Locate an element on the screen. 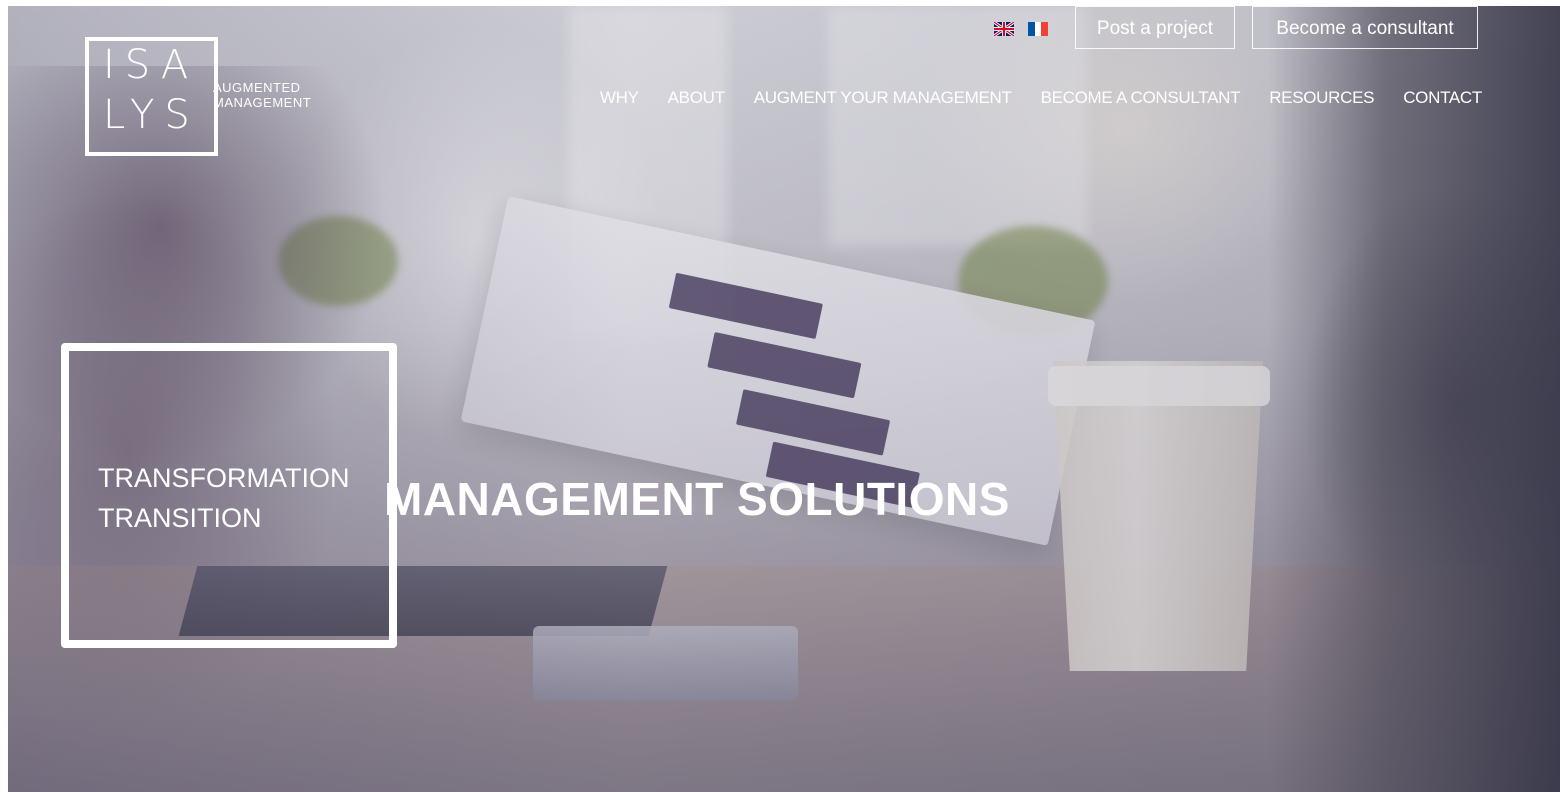 Image resolution: width=1560 pixels, height=792 pixels. site-logo: ISA LYS is located at coordinates (151, 96).